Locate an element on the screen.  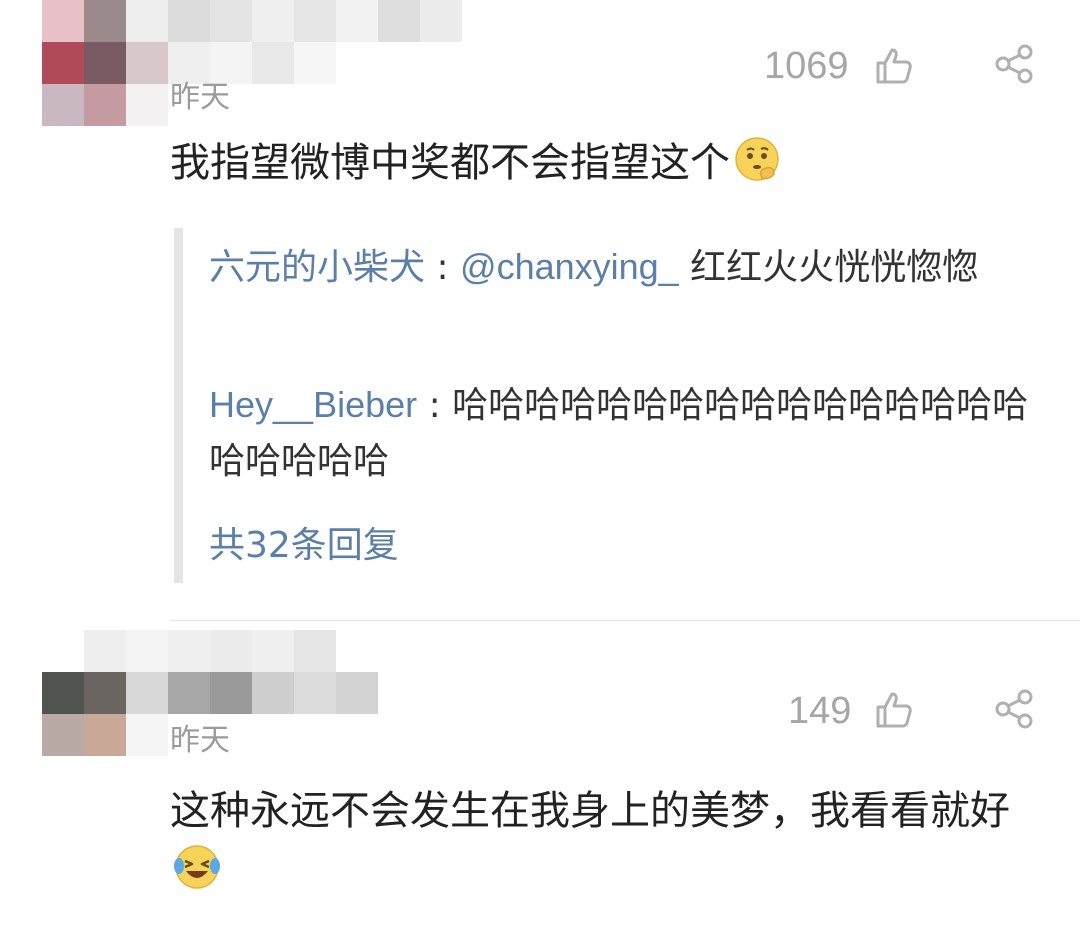
comment-text-content: 这种永远不会发生在我身上的美梦，我看看就好 is located at coordinates (590, 811).